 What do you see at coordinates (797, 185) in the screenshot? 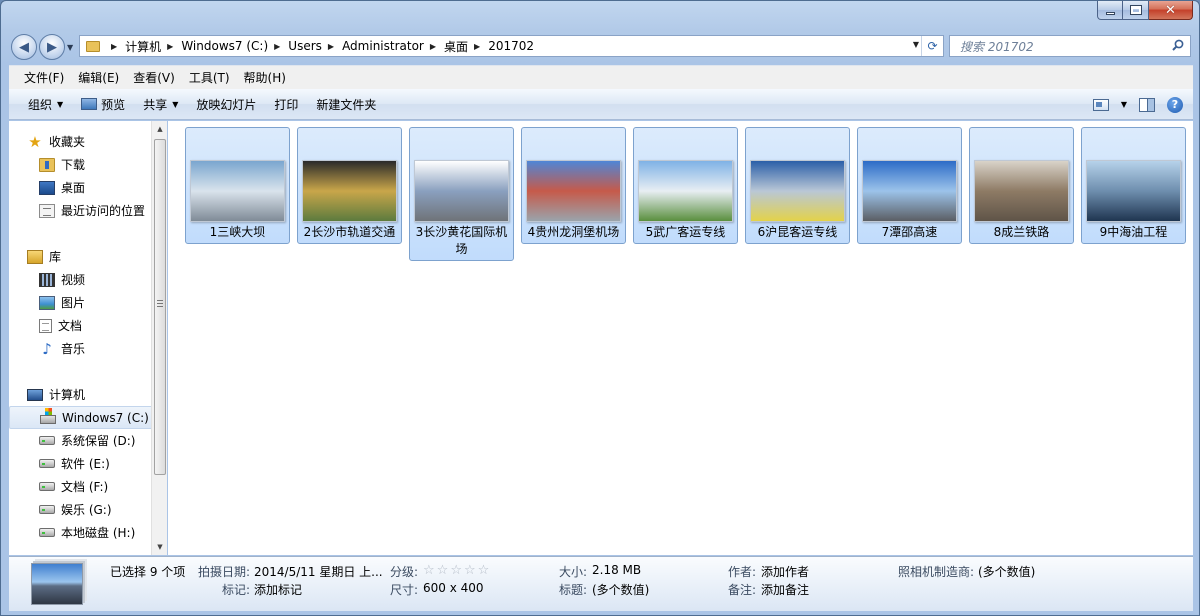
I see `file-item: 6沪昆客运专线` at bounding box center [797, 185].